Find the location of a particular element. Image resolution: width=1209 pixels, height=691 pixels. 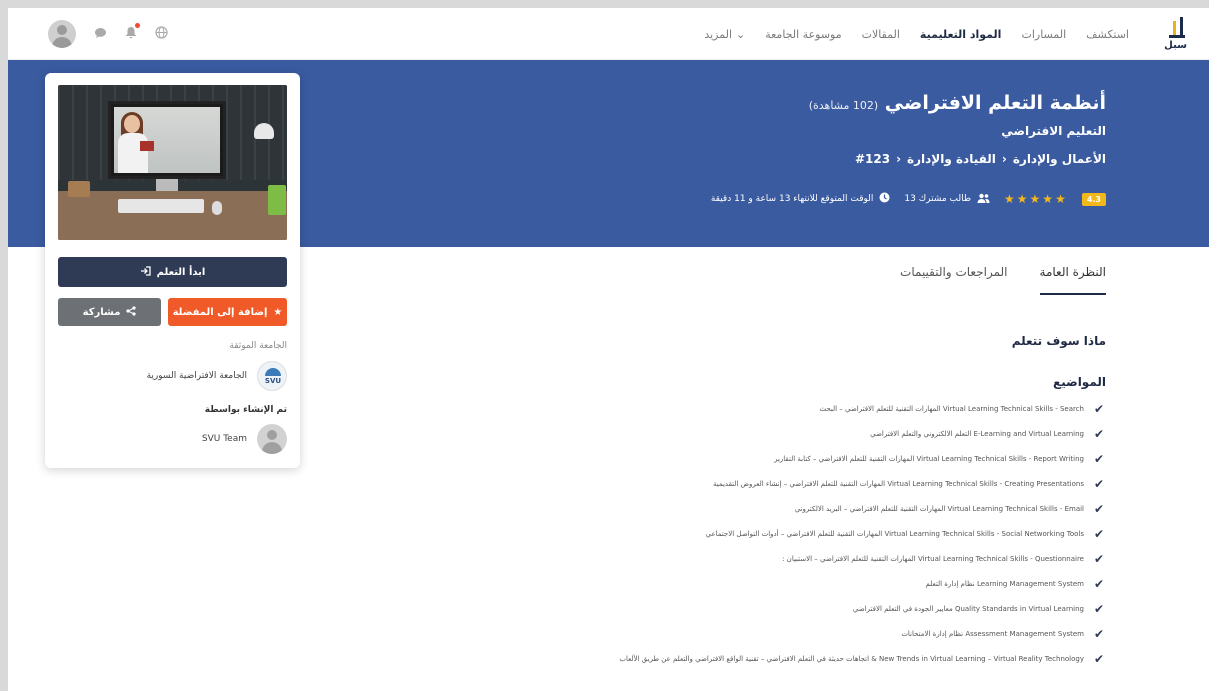

creator-name: SVU Team is located at coordinates (224, 439).